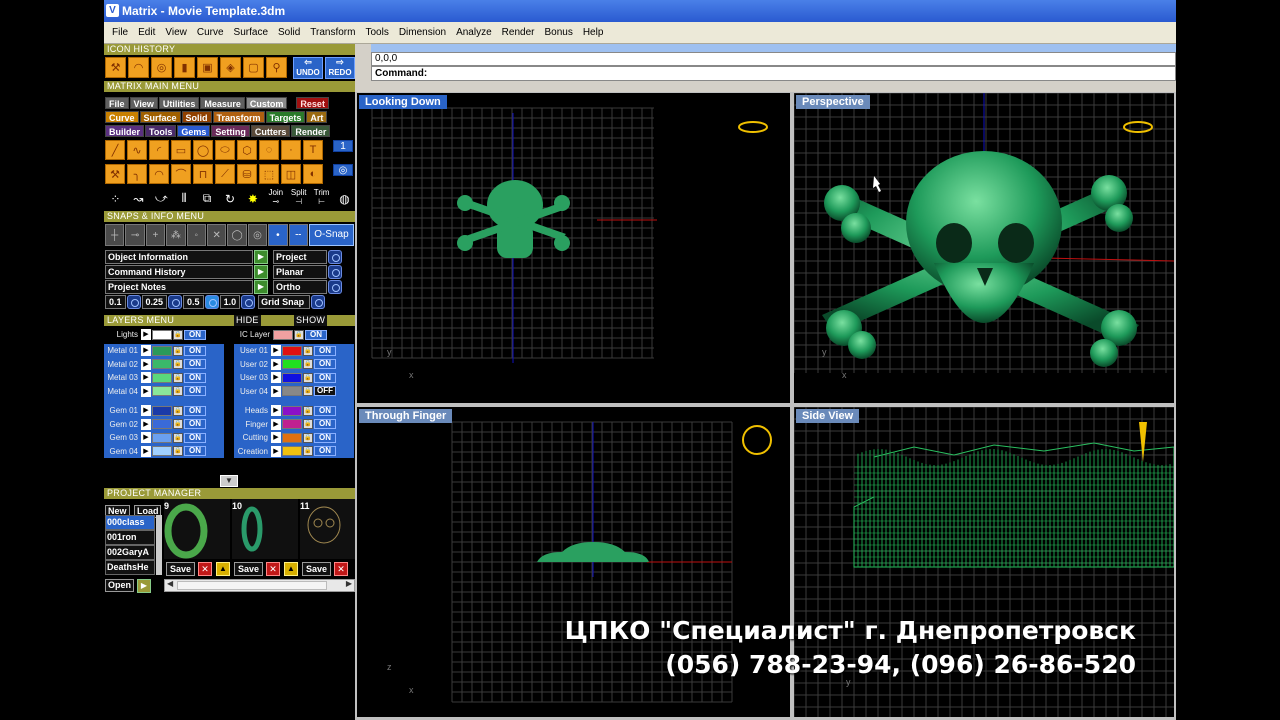 The width and height of the screenshot is (1280, 720). What do you see at coordinates (230, 301) in the screenshot?
I see `grid-value-button: 1.0` at bounding box center [230, 301].